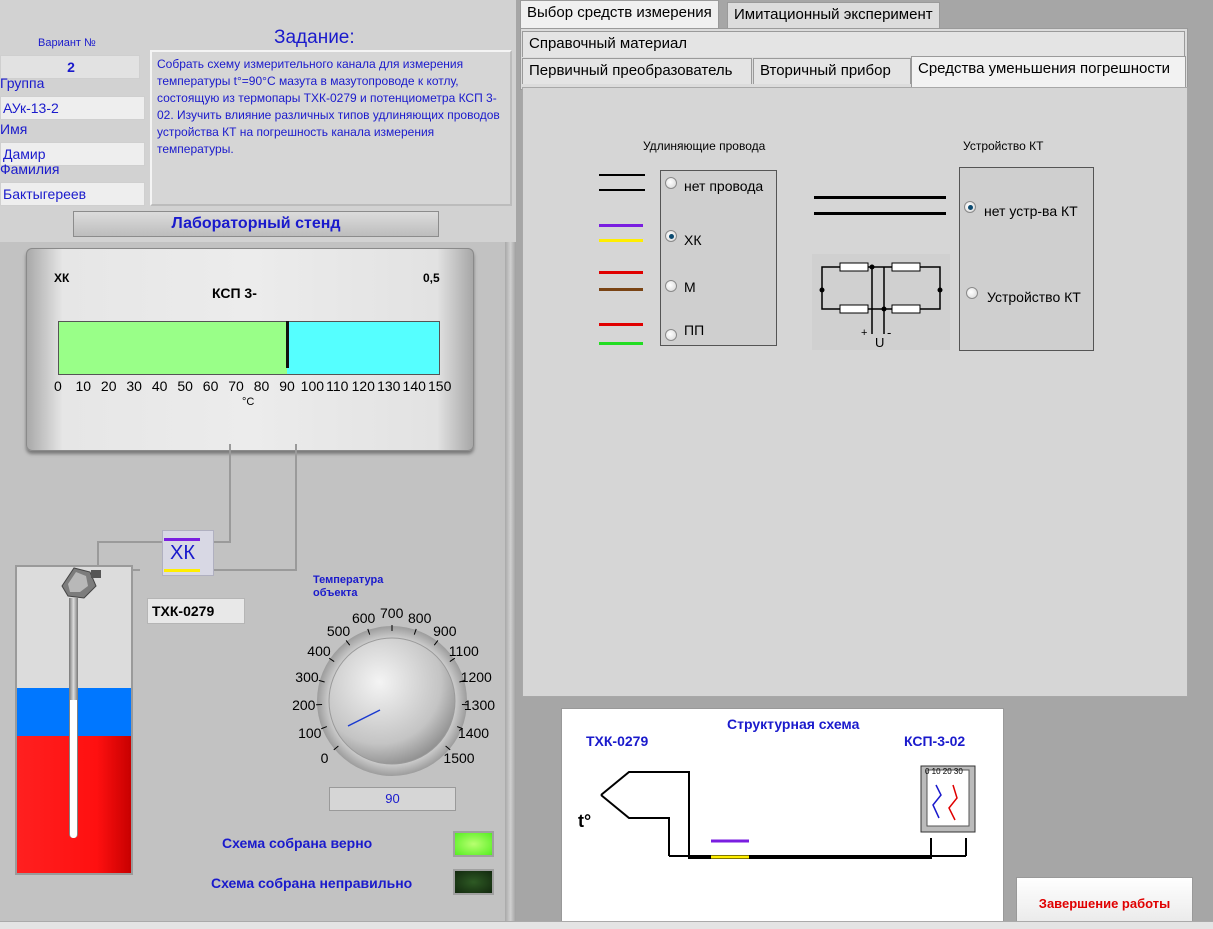 The height and width of the screenshot is (929, 1213). Describe the element at coordinates (621, 343) in the screenshot. I see `wire-pp-green` at that location.